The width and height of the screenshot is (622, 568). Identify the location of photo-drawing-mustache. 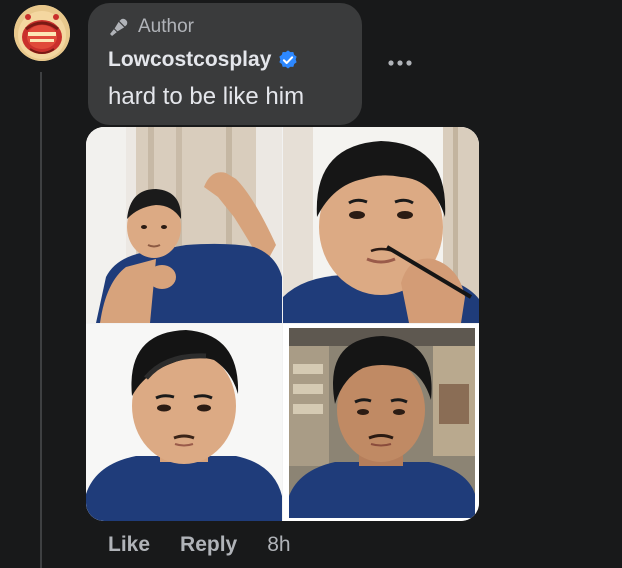
(381, 225).